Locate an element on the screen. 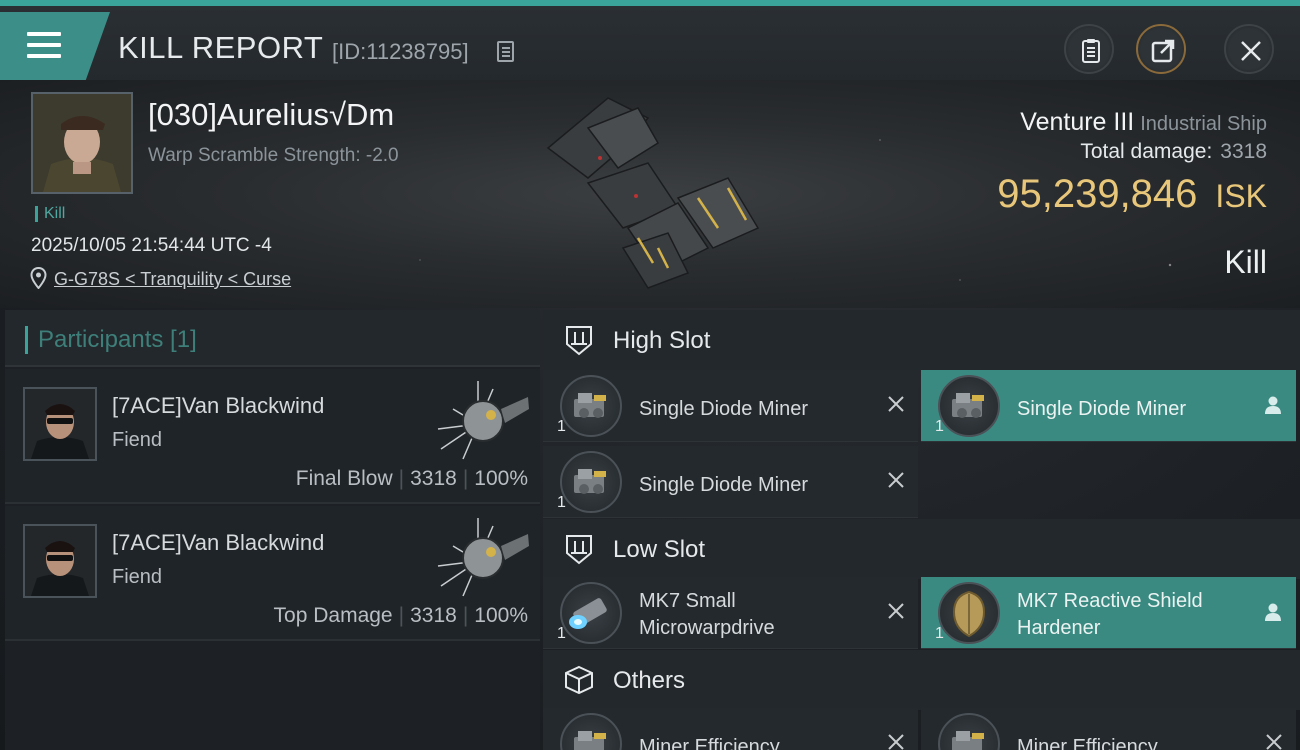 The width and height of the screenshot is (1300, 750). warp-scramble-strength: Warp Scramble Strength: -2.0 is located at coordinates (273, 155).